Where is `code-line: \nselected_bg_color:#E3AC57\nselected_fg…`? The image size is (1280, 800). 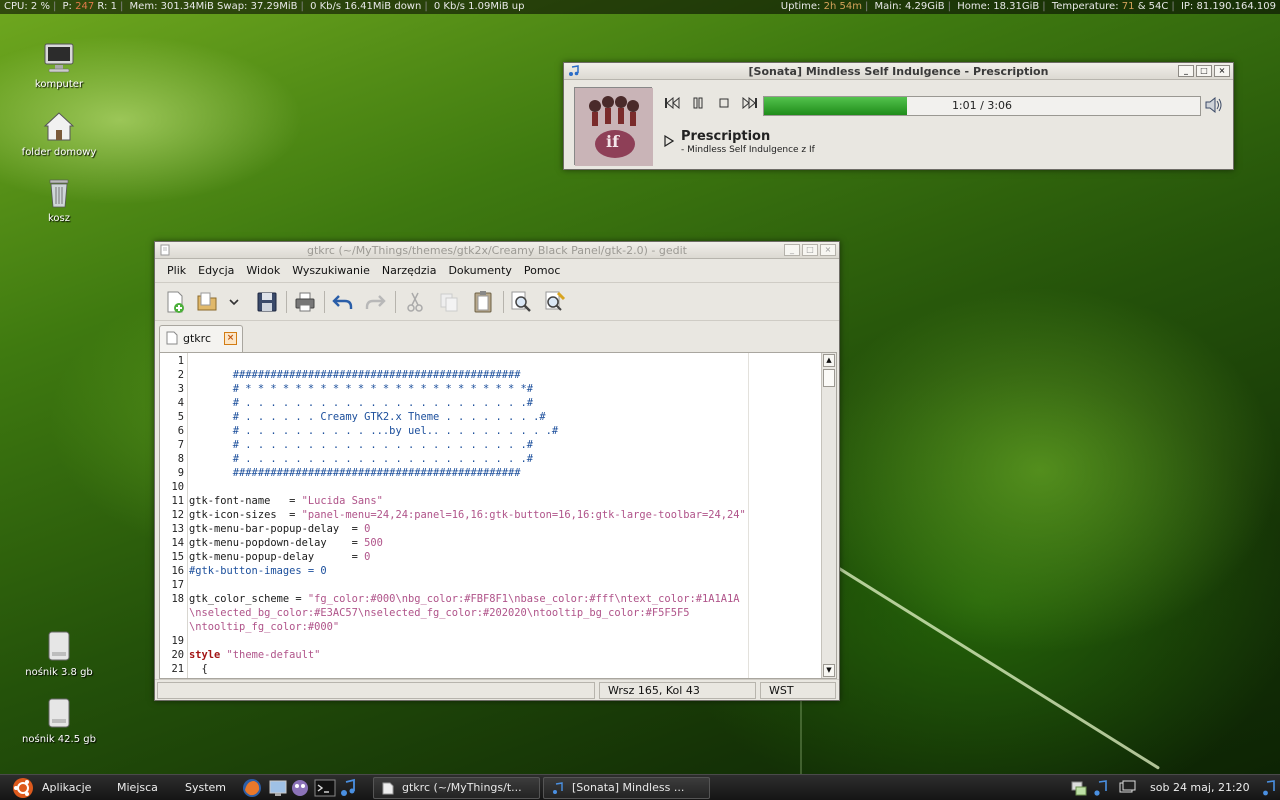
code-line: \nselected_bg_color:#E3AC57\nselected_fg… is located at coordinates (492, 613).